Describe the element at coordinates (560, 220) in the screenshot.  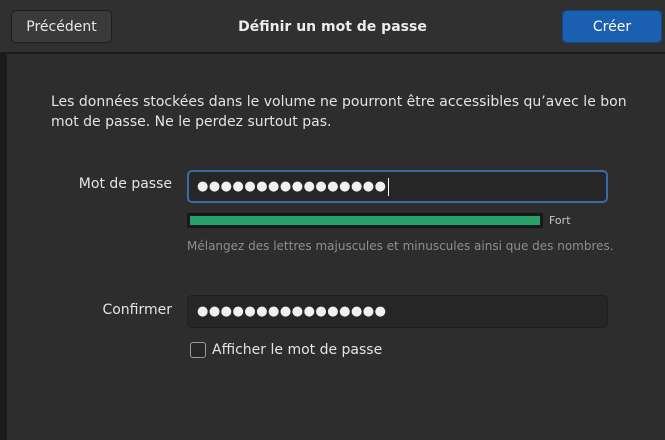
I see `password-strength-label: Fort` at that location.